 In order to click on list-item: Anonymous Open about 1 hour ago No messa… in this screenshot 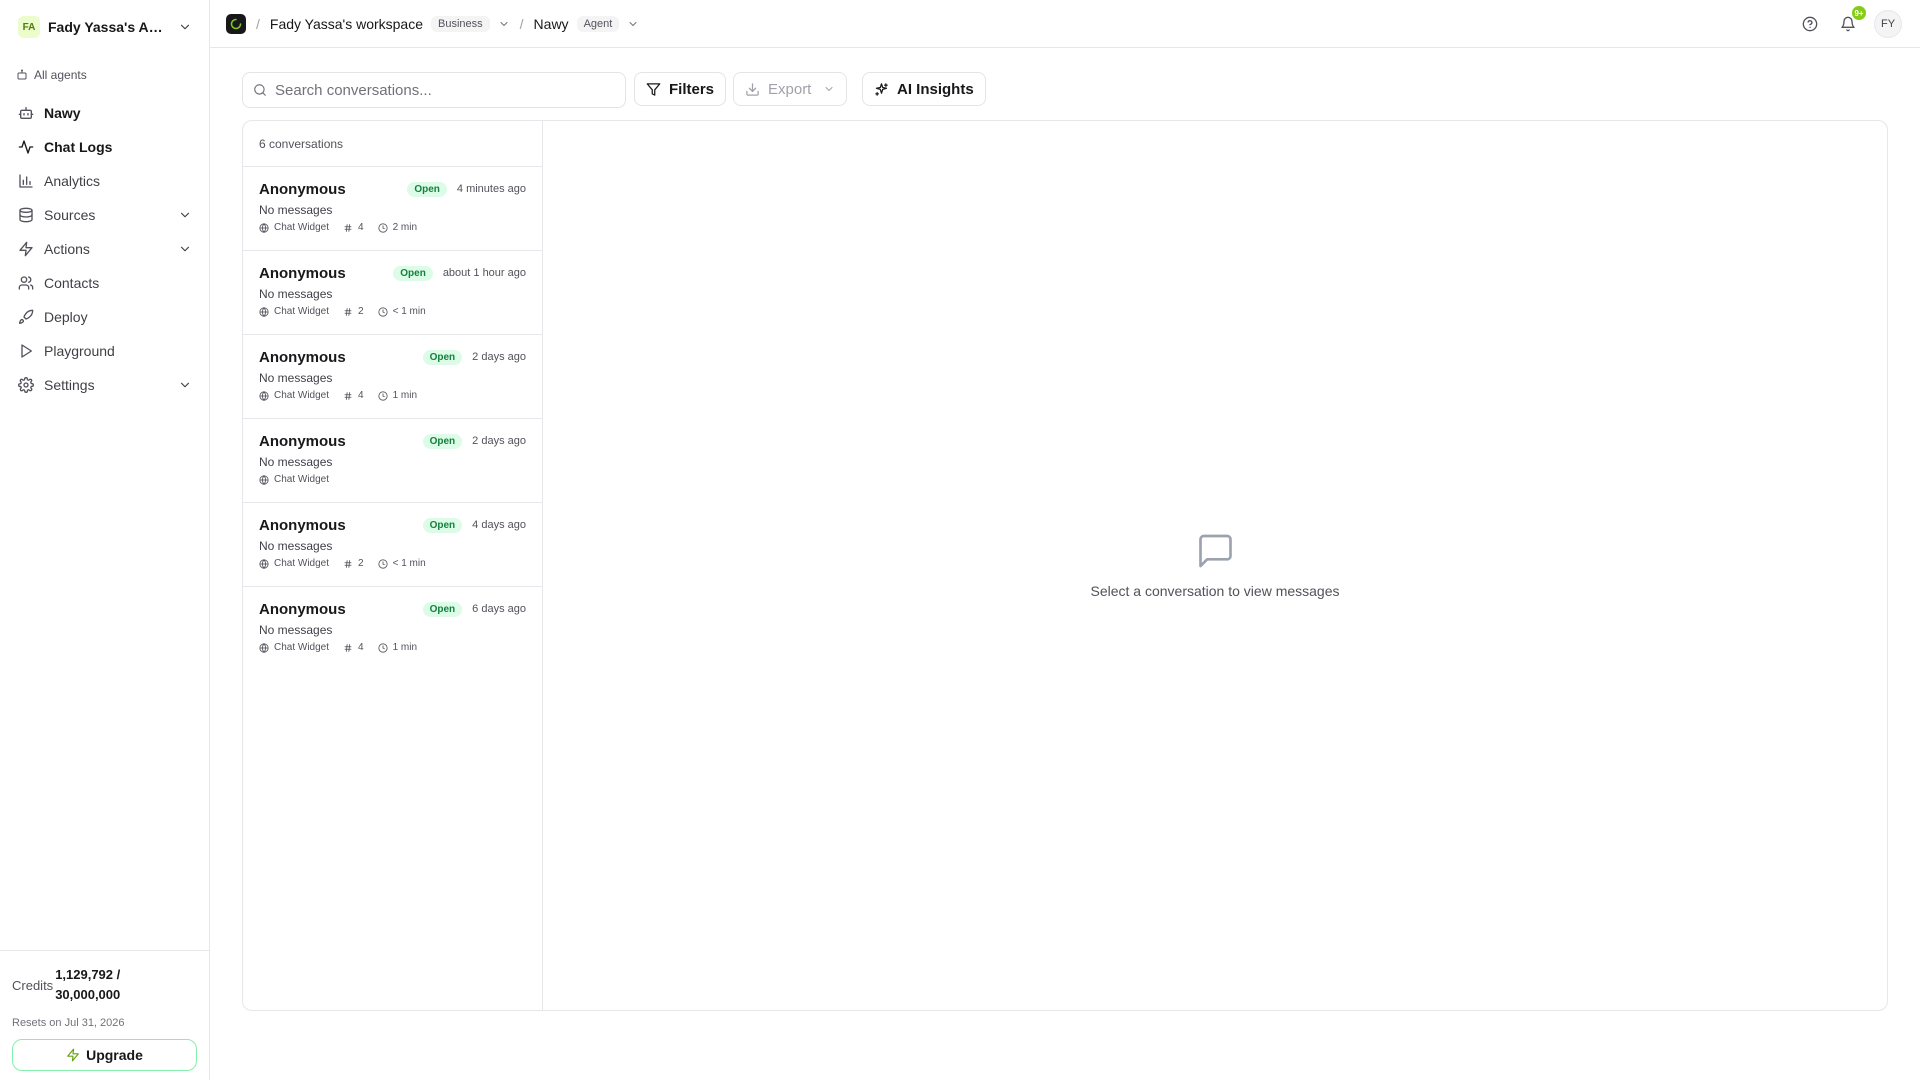, I will do `click(392, 293)`.